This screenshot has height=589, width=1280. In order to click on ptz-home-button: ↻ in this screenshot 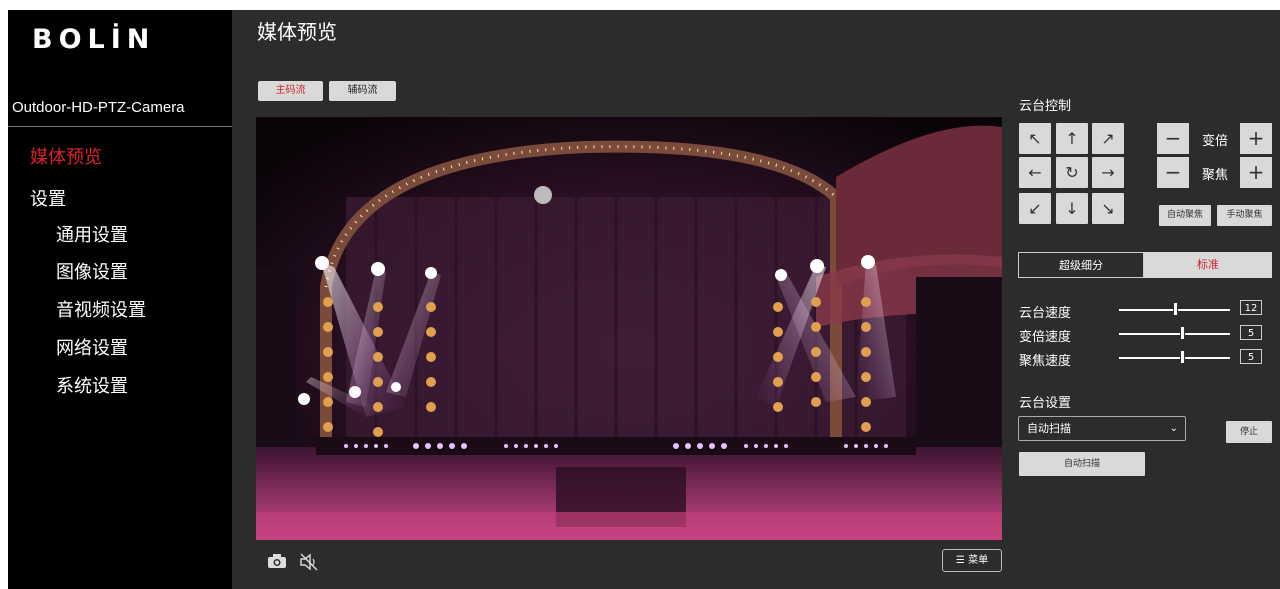, I will do `click(1072, 172)`.